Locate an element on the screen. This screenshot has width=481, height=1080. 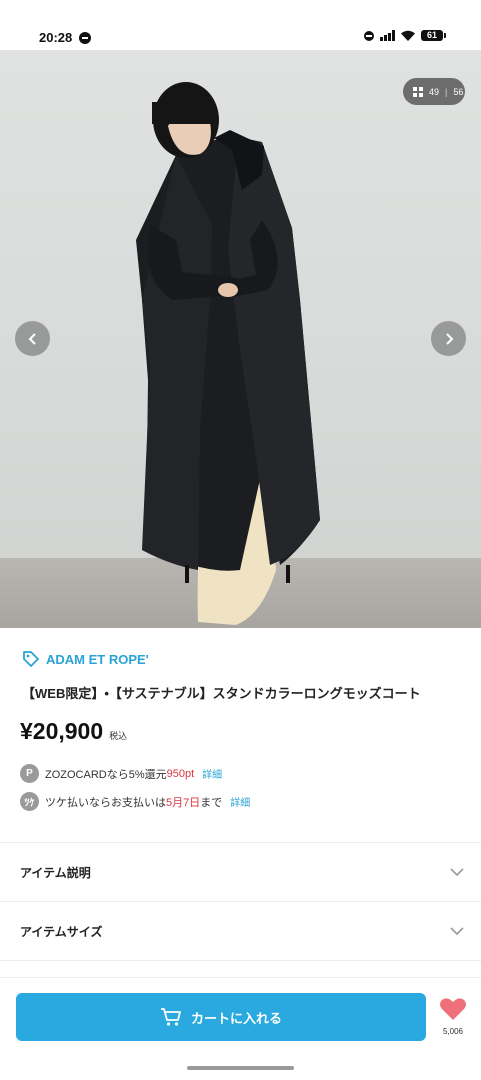
status-time: 20:28 is located at coordinates (56, 37).